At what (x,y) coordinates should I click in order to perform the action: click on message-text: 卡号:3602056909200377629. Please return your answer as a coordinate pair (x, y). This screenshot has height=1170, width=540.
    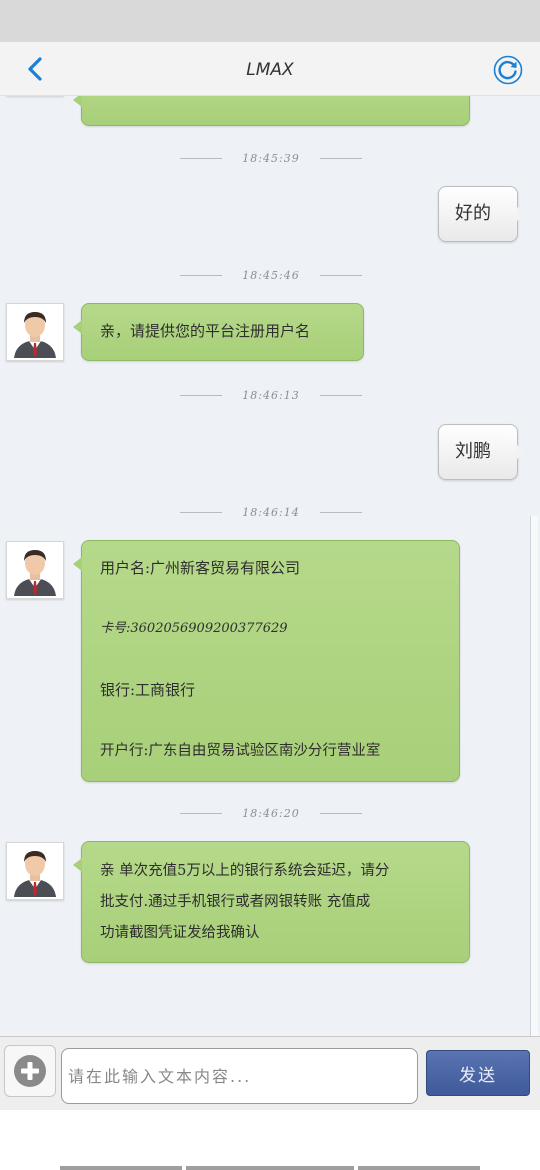
    Looking at the image, I should click on (194, 628).